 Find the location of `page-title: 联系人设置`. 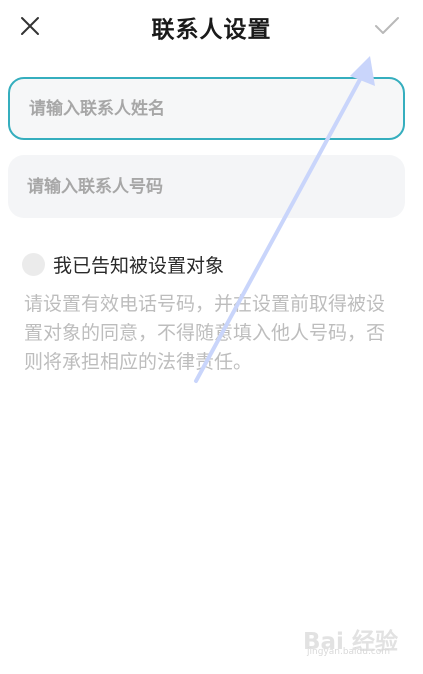

page-title: 联系人设置 is located at coordinates (211, 30).